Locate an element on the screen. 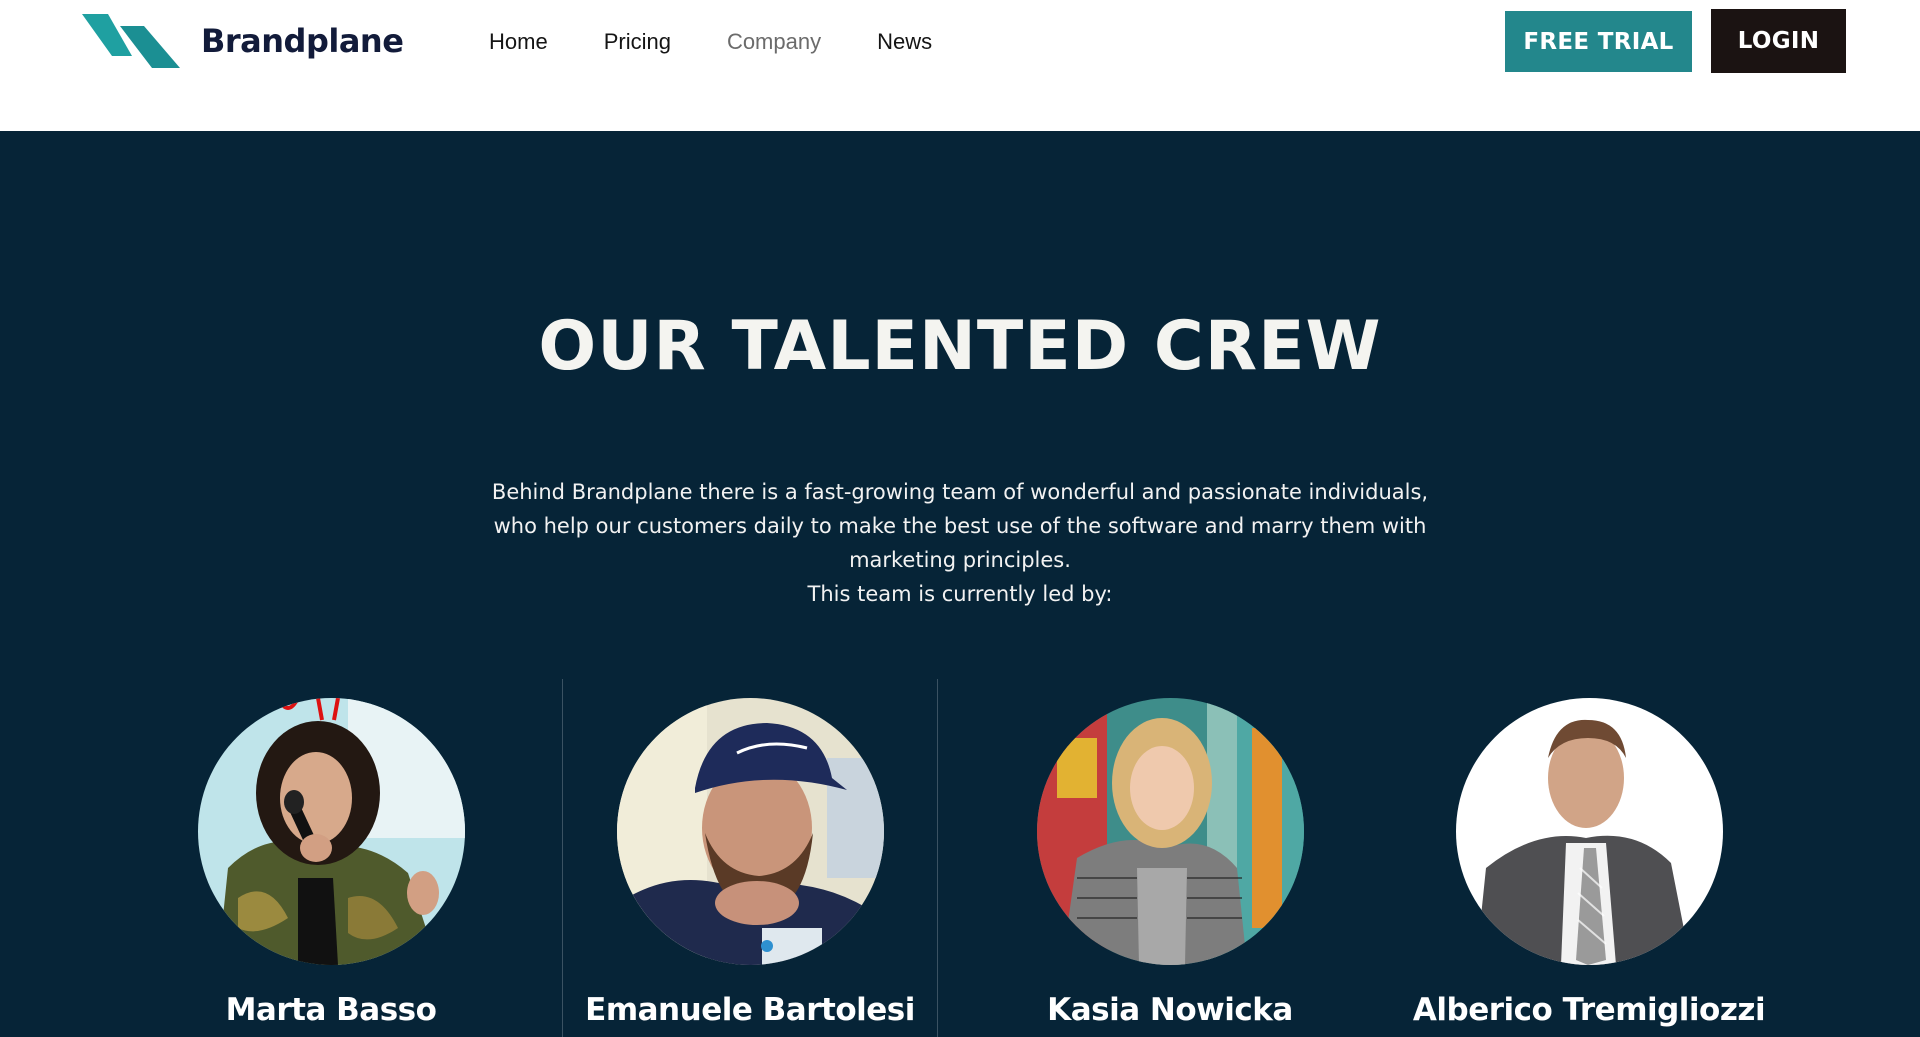 Image resolution: width=1920 pixels, height=1037 pixels. brand-name: Brandplane is located at coordinates (302, 41).